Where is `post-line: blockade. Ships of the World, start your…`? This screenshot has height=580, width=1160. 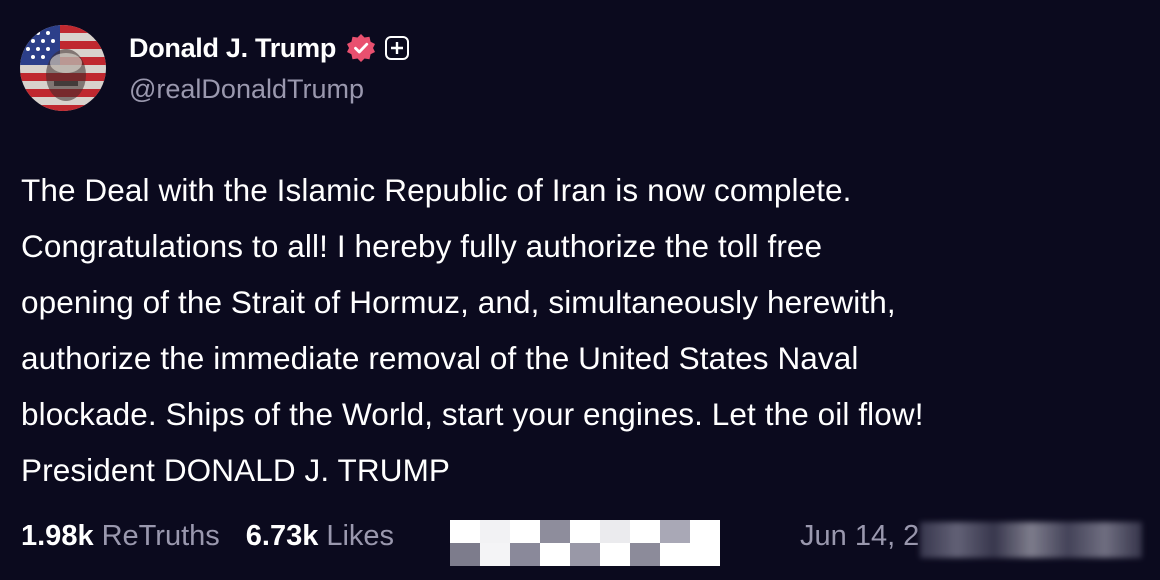
post-line: blockade. Ships of the World, start your… is located at coordinates (472, 414).